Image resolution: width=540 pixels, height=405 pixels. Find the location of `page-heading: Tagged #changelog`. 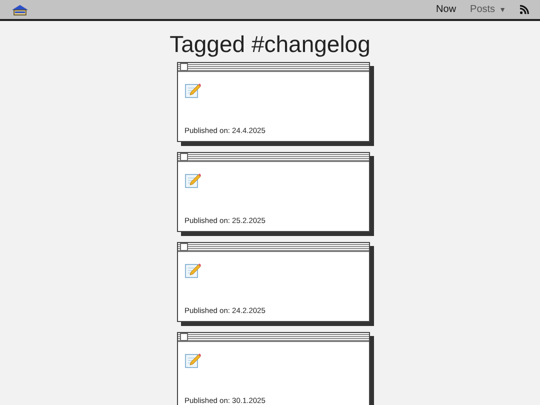

page-heading: Tagged #changelog is located at coordinates (270, 44).